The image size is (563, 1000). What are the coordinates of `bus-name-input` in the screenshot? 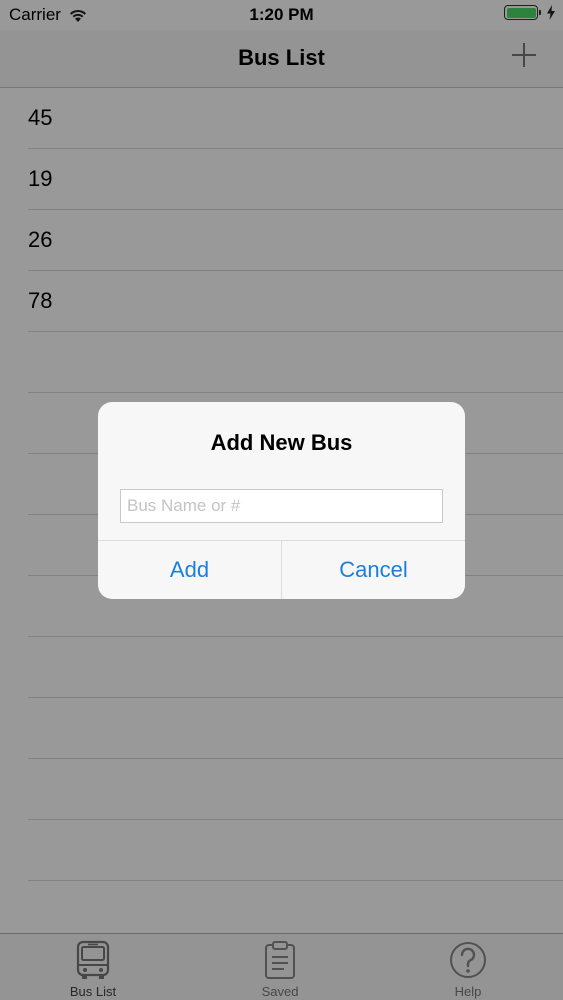 It's located at (281, 506).